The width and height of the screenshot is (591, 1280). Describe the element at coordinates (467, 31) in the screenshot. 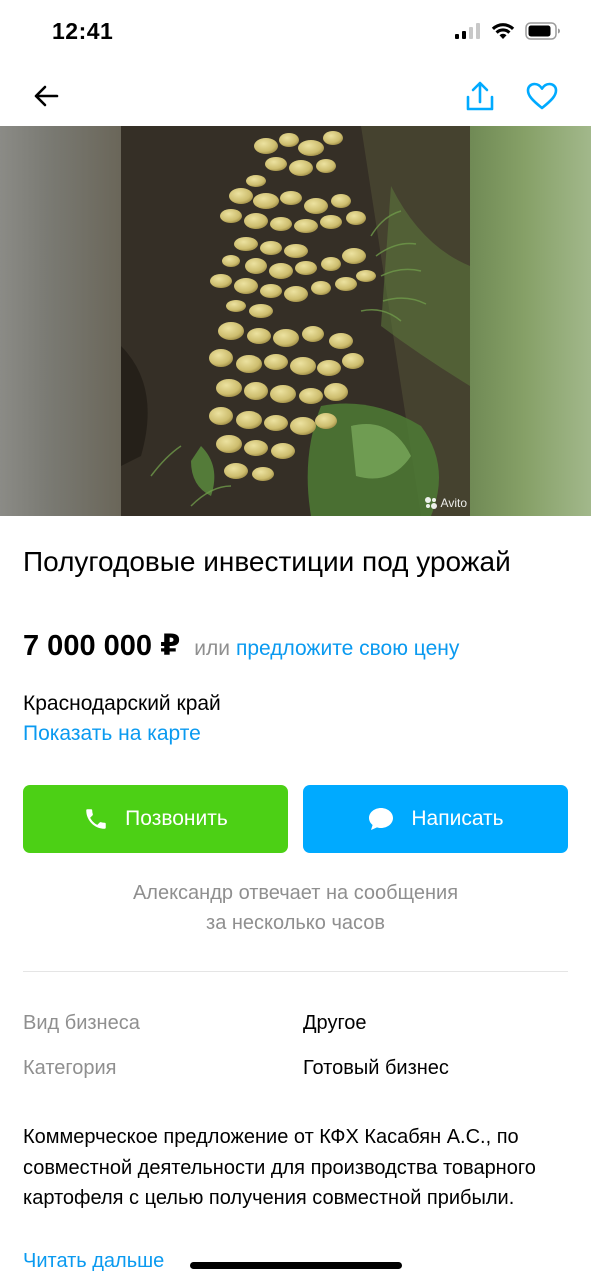

I see `cellular-signal-icon` at that location.